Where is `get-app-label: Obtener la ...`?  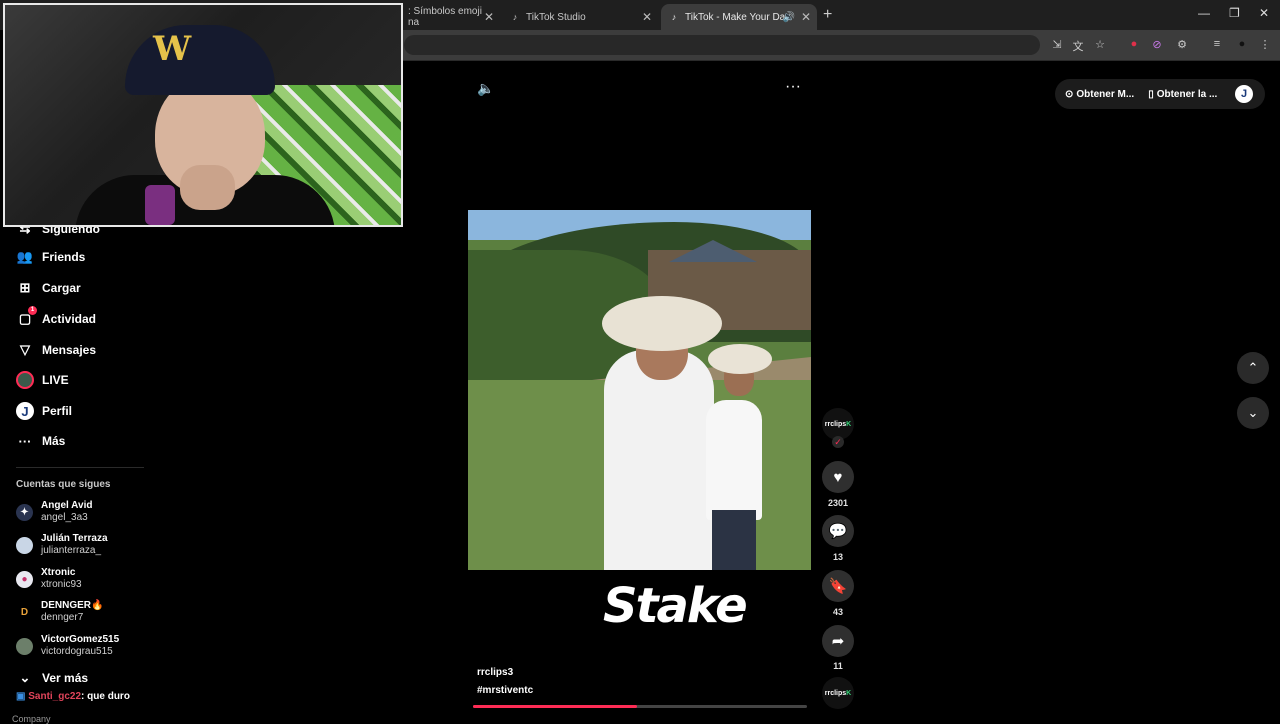 get-app-label: Obtener la ... is located at coordinates (1187, 94).